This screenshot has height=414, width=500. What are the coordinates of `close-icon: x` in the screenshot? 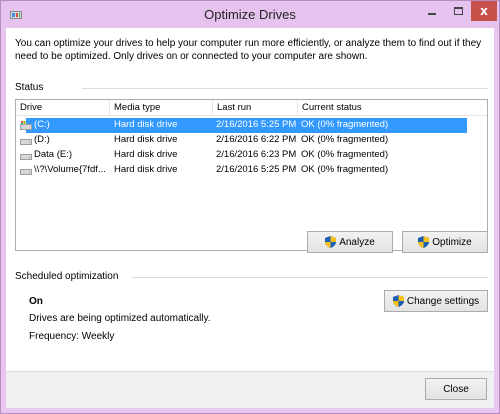 It's located at (484, 11).